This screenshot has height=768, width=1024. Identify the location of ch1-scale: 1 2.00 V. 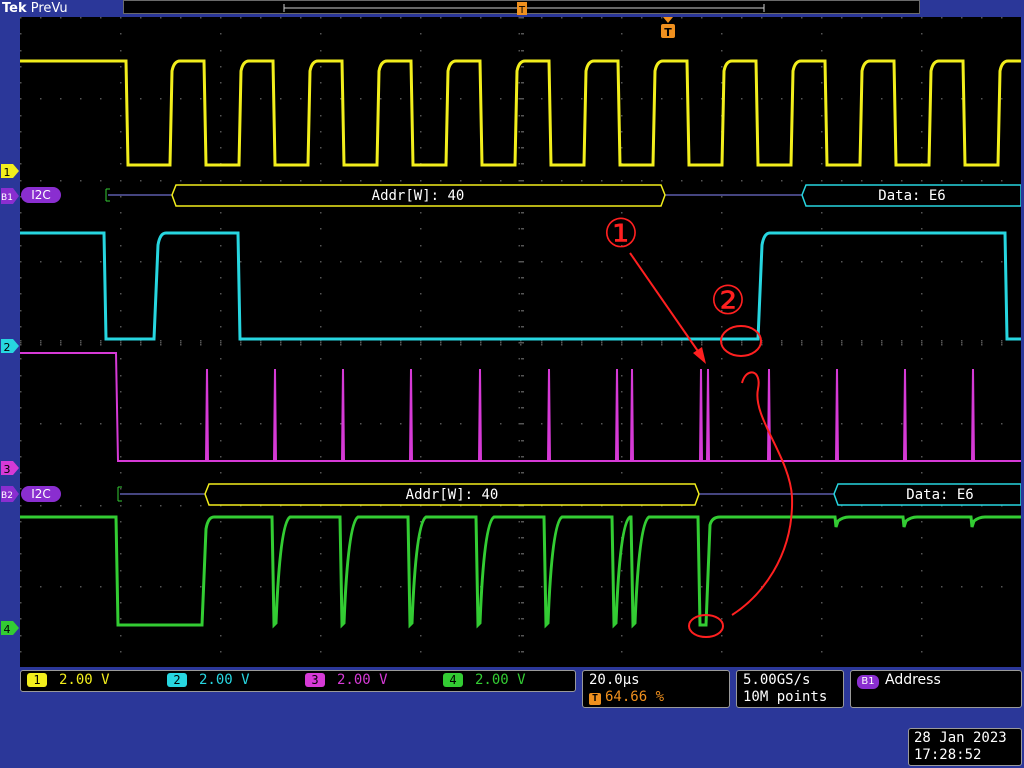
(68, 680).